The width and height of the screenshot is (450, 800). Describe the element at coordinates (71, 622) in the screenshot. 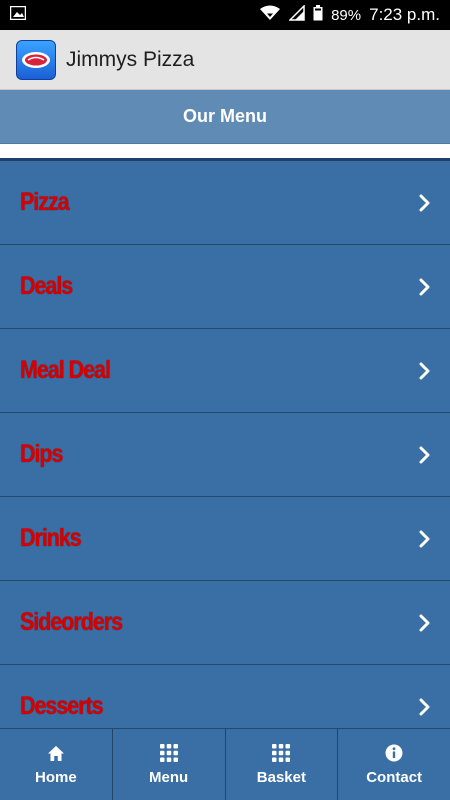

I see `category-label: Sideorders` at that location.